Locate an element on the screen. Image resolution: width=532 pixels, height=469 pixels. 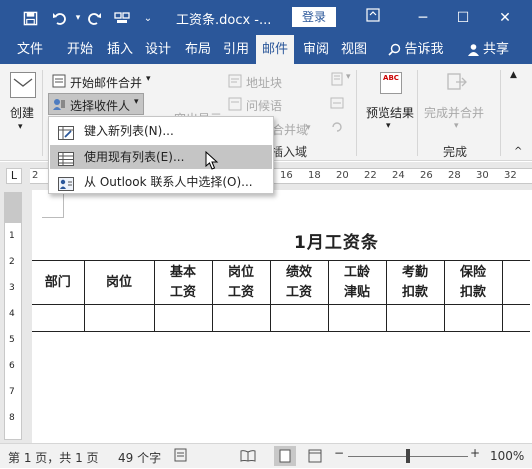
customize-quick-access-icon is located at coordinates (122, 18).